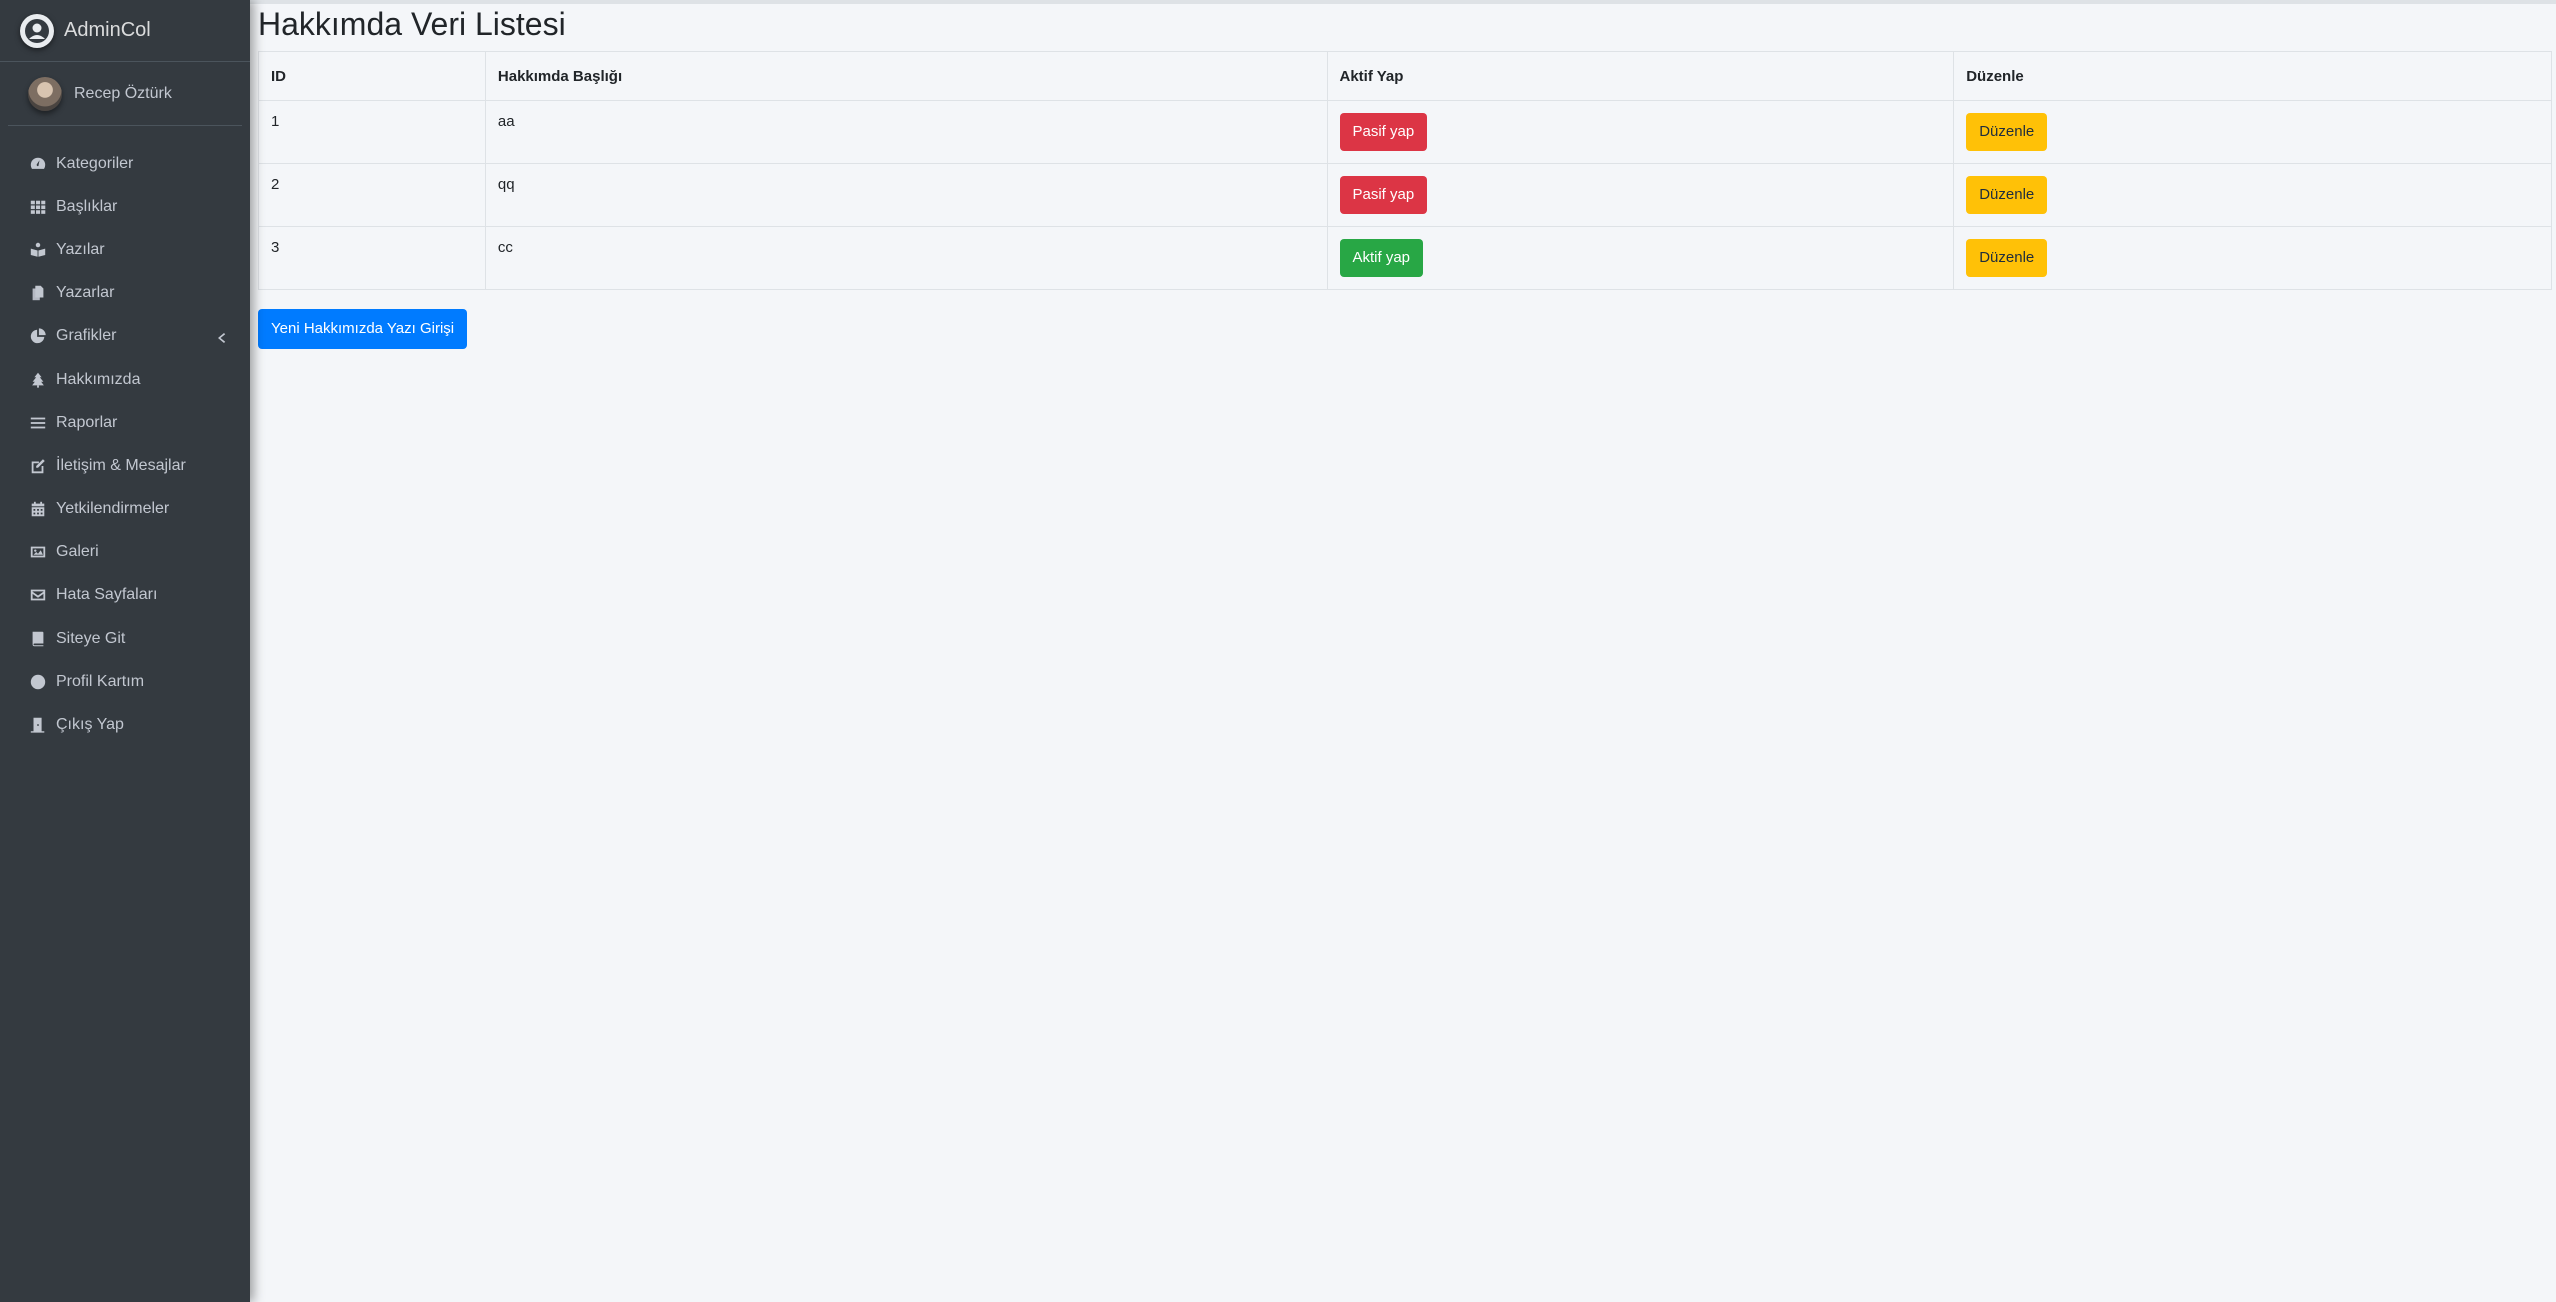 The width and height of the screenshot is (2556, 1302). I want to click on table-header-row: ID Hakkımda Başlığı Aktif Yap Düzenle, so click(1405, 76).